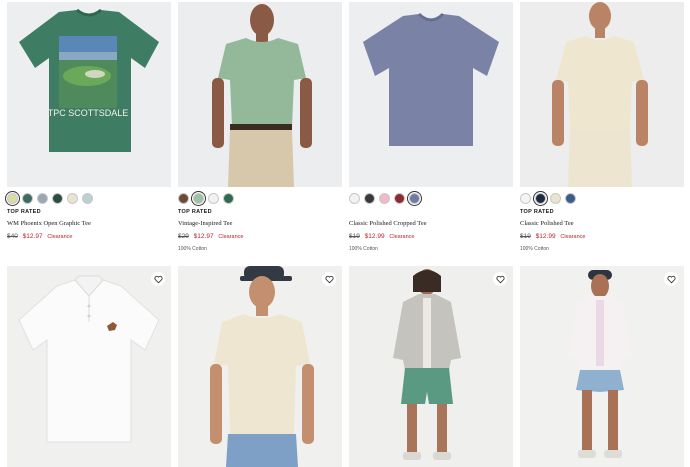  Describe the element at coordinates (89, 359) in the screenshot. I see `white-polo-image` at that location.